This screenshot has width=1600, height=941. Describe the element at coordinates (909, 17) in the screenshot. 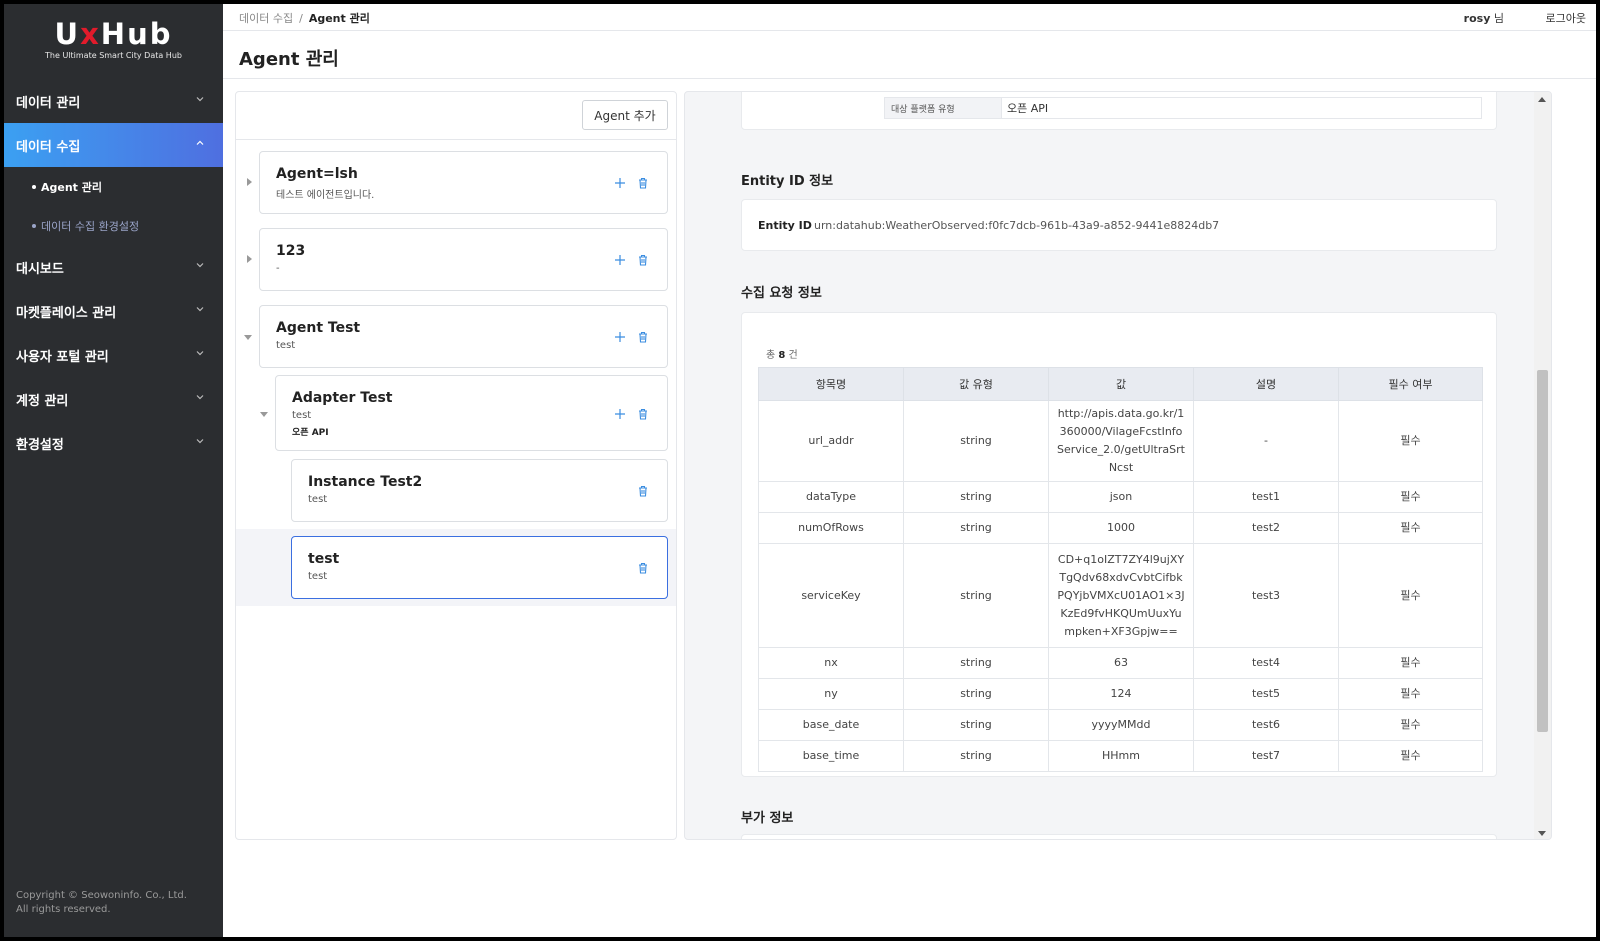

I see `top-bar: 데이터 수집 / Agent 관리 rosy 님 로그아웃` at that location.